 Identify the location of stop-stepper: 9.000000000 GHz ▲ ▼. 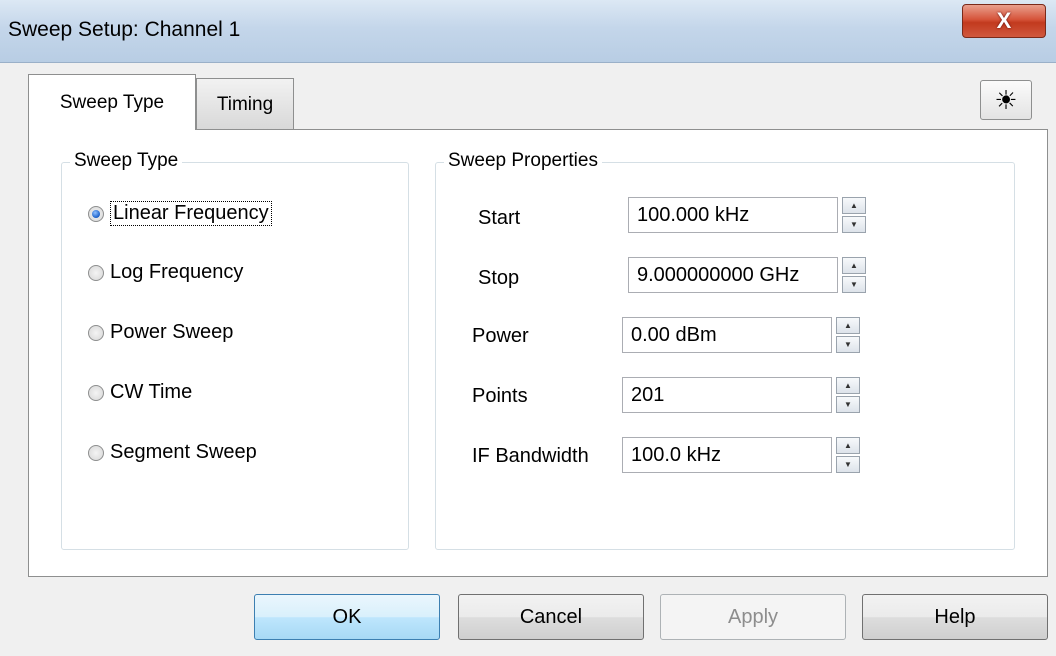
(747, 275).